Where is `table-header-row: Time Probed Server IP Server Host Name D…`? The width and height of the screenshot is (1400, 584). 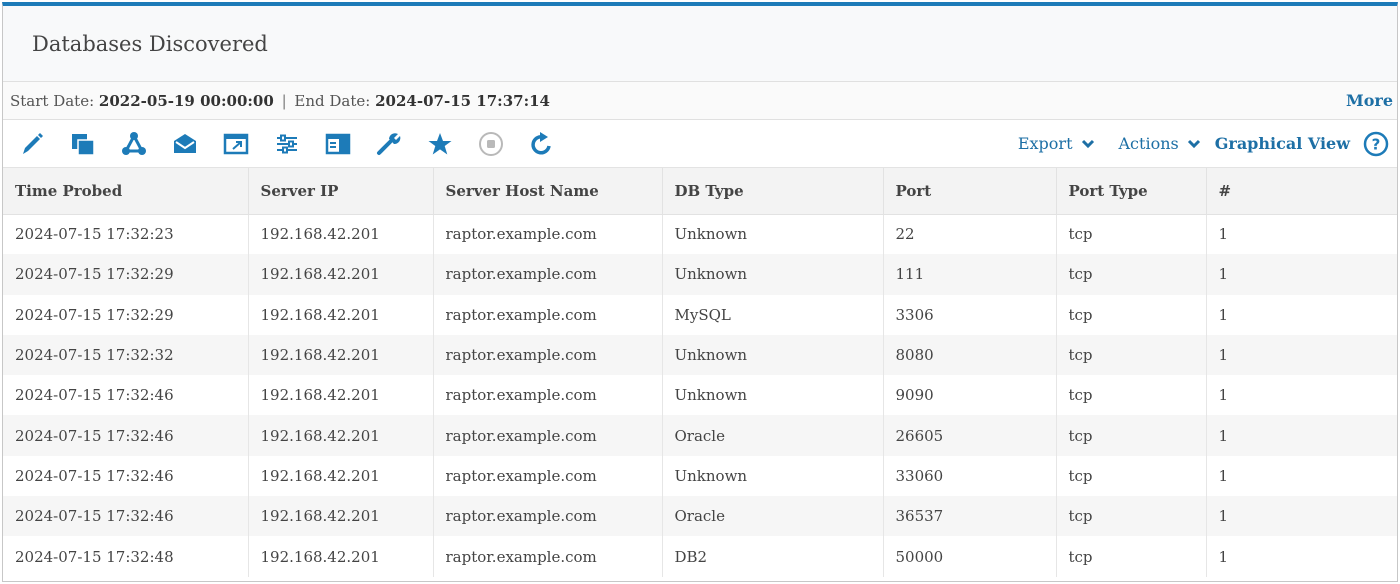 table-header-row: Time Probed Server IP Server Host Name D… is located at coordinates (700, 191).